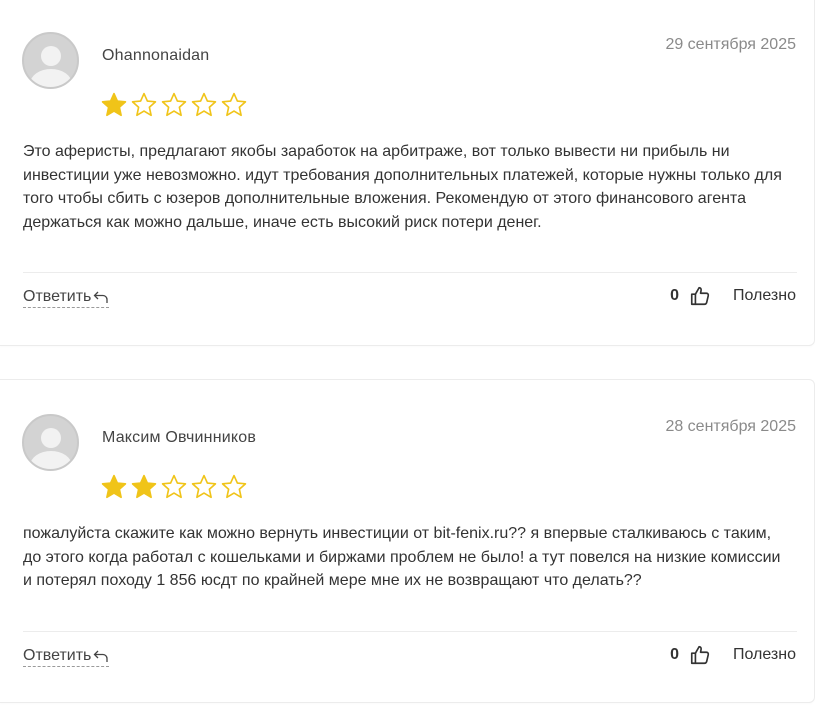 The height and width of the screenshot is (707, 815). I want to click on review-date: 28 сентября 2025, so click(730, 426).